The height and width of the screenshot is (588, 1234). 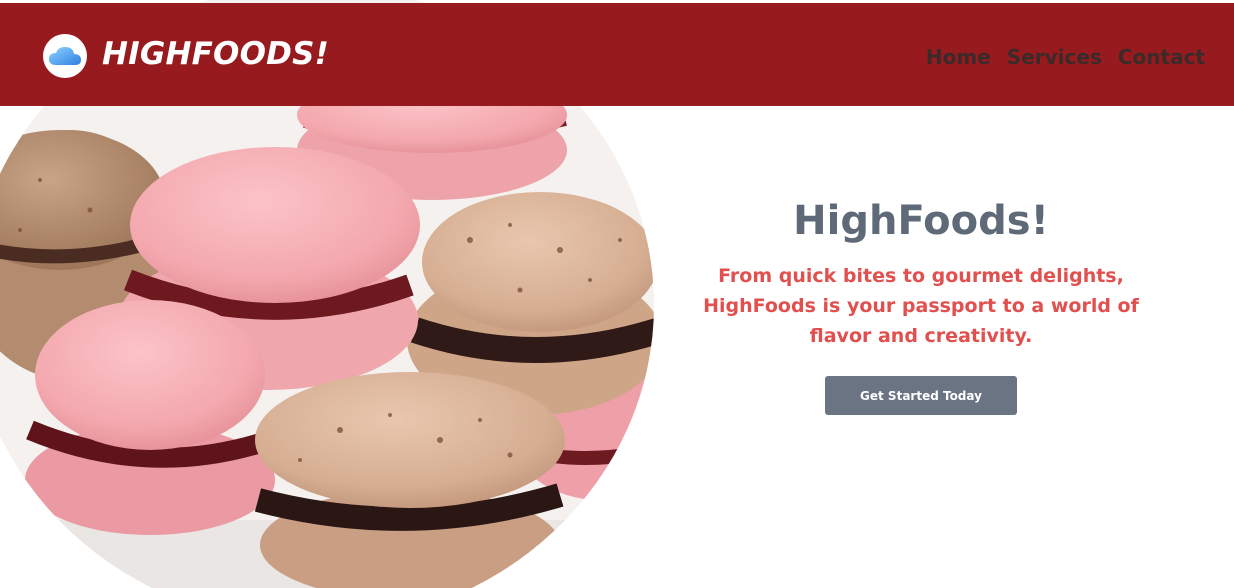 What do you see at coordinates (921, 221) in the screenshot?
I see `hero-title: HighFoods!` at bounding box center [921, 221].